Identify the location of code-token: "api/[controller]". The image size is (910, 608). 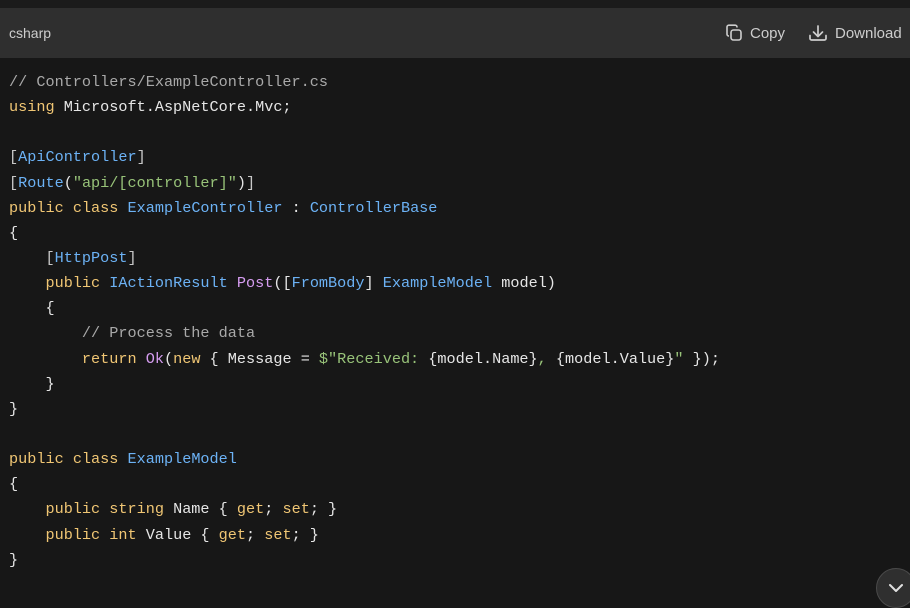
(154, 182).